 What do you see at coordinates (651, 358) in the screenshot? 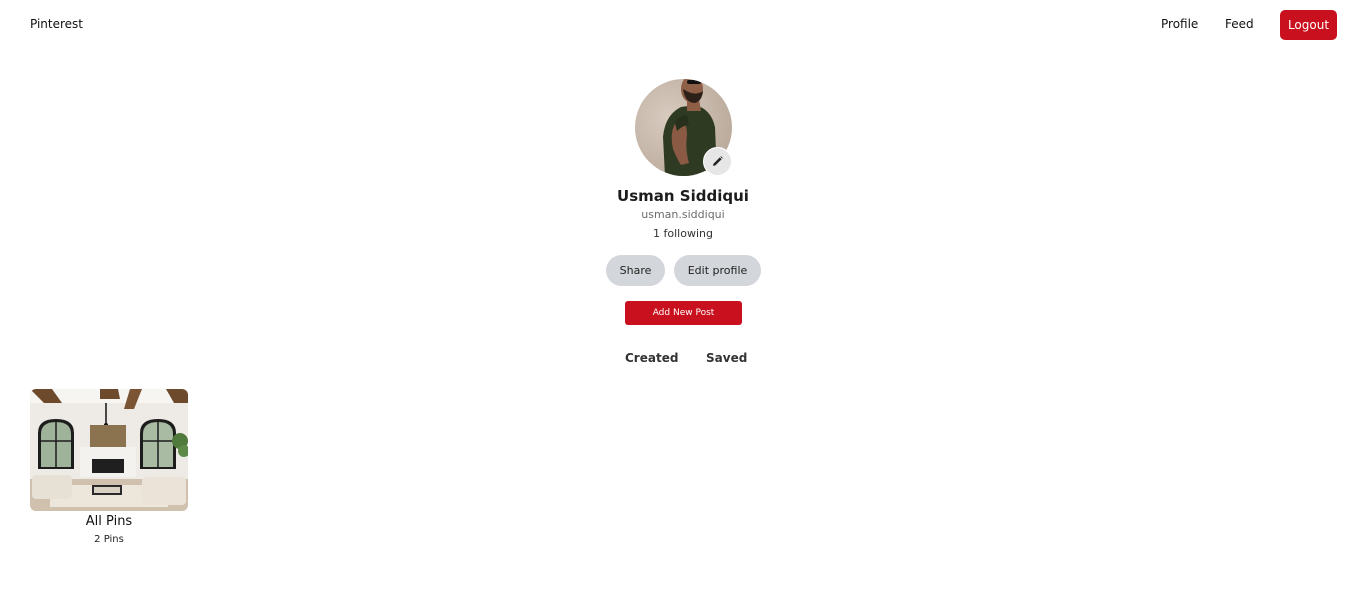
I see `tab-created: Created` at bounding box center [651, 358].